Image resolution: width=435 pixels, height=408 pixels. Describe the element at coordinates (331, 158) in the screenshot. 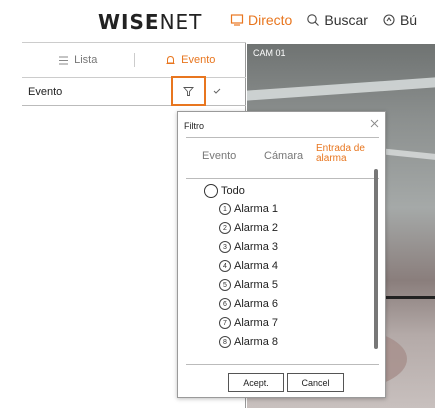

I see `dialog-tab-alarm-line2: alarma` at that location.